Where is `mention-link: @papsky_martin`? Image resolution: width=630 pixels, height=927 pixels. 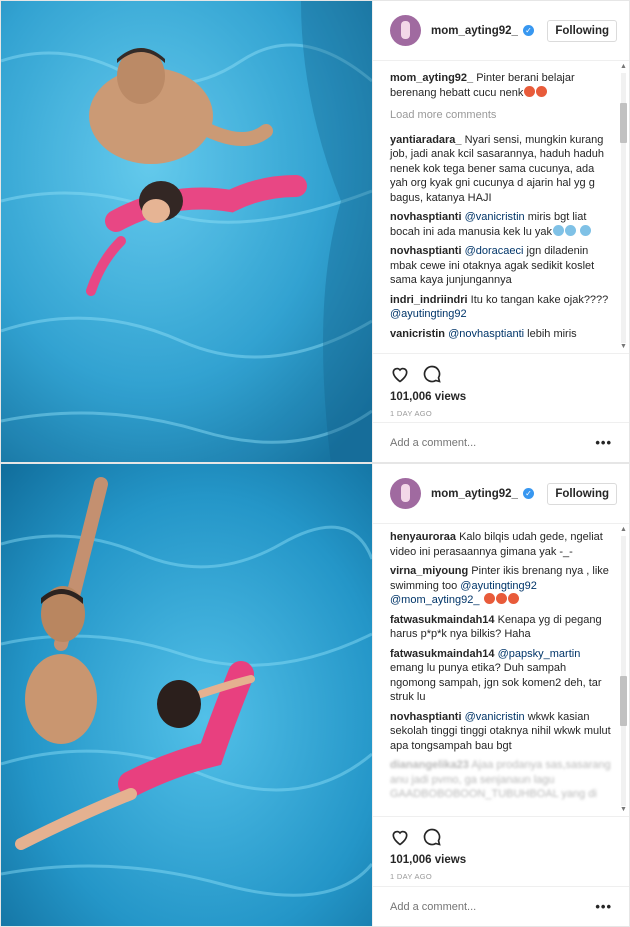
mention-link: @papsky_martin is located at coordinates (539, 654).